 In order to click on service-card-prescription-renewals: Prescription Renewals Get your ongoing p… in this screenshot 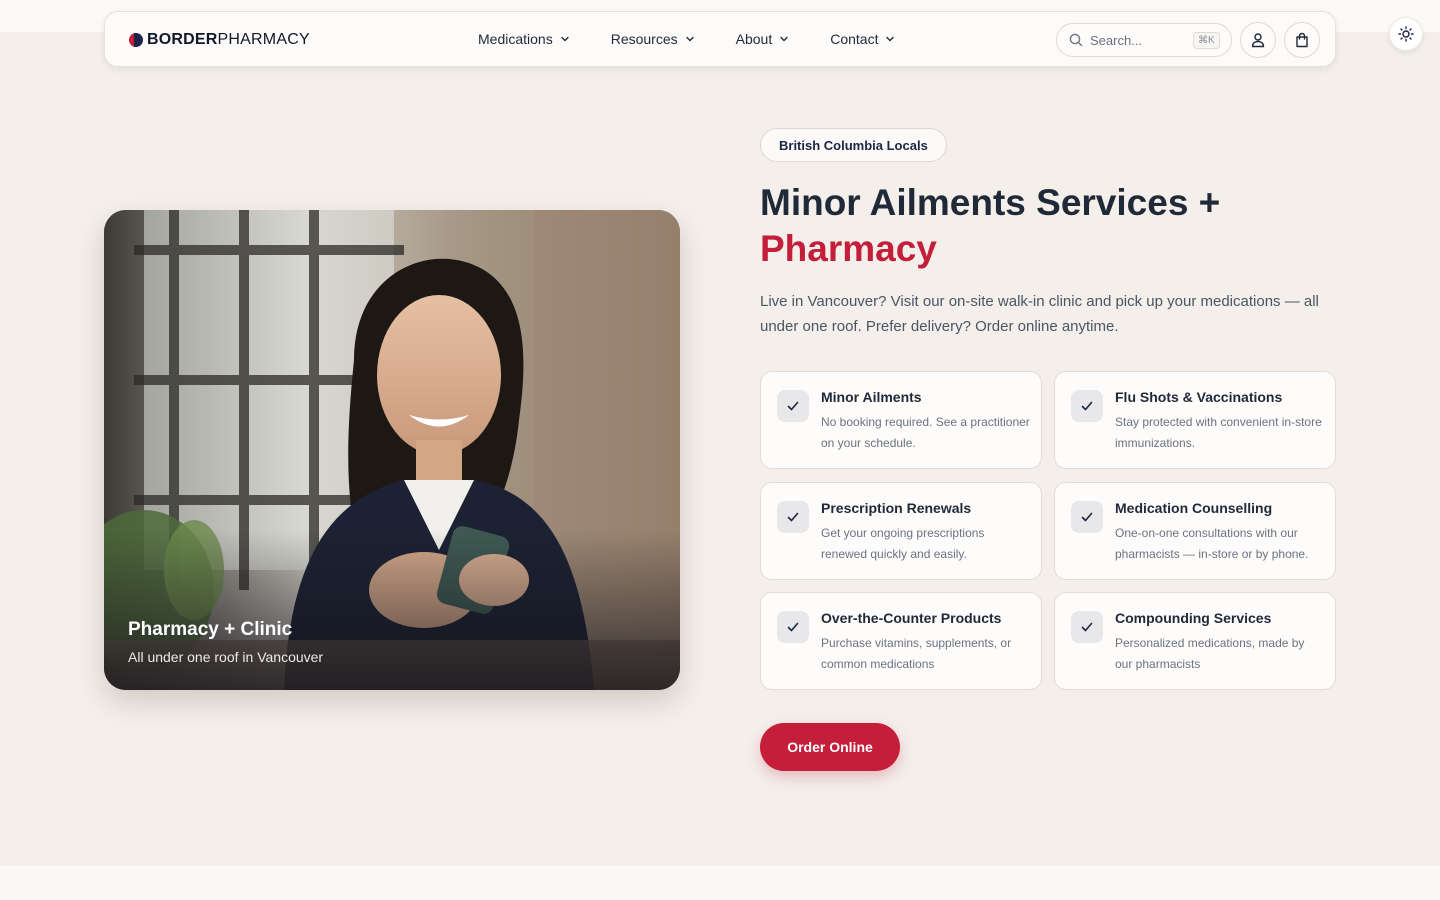, I will do `click(901, 531)`.